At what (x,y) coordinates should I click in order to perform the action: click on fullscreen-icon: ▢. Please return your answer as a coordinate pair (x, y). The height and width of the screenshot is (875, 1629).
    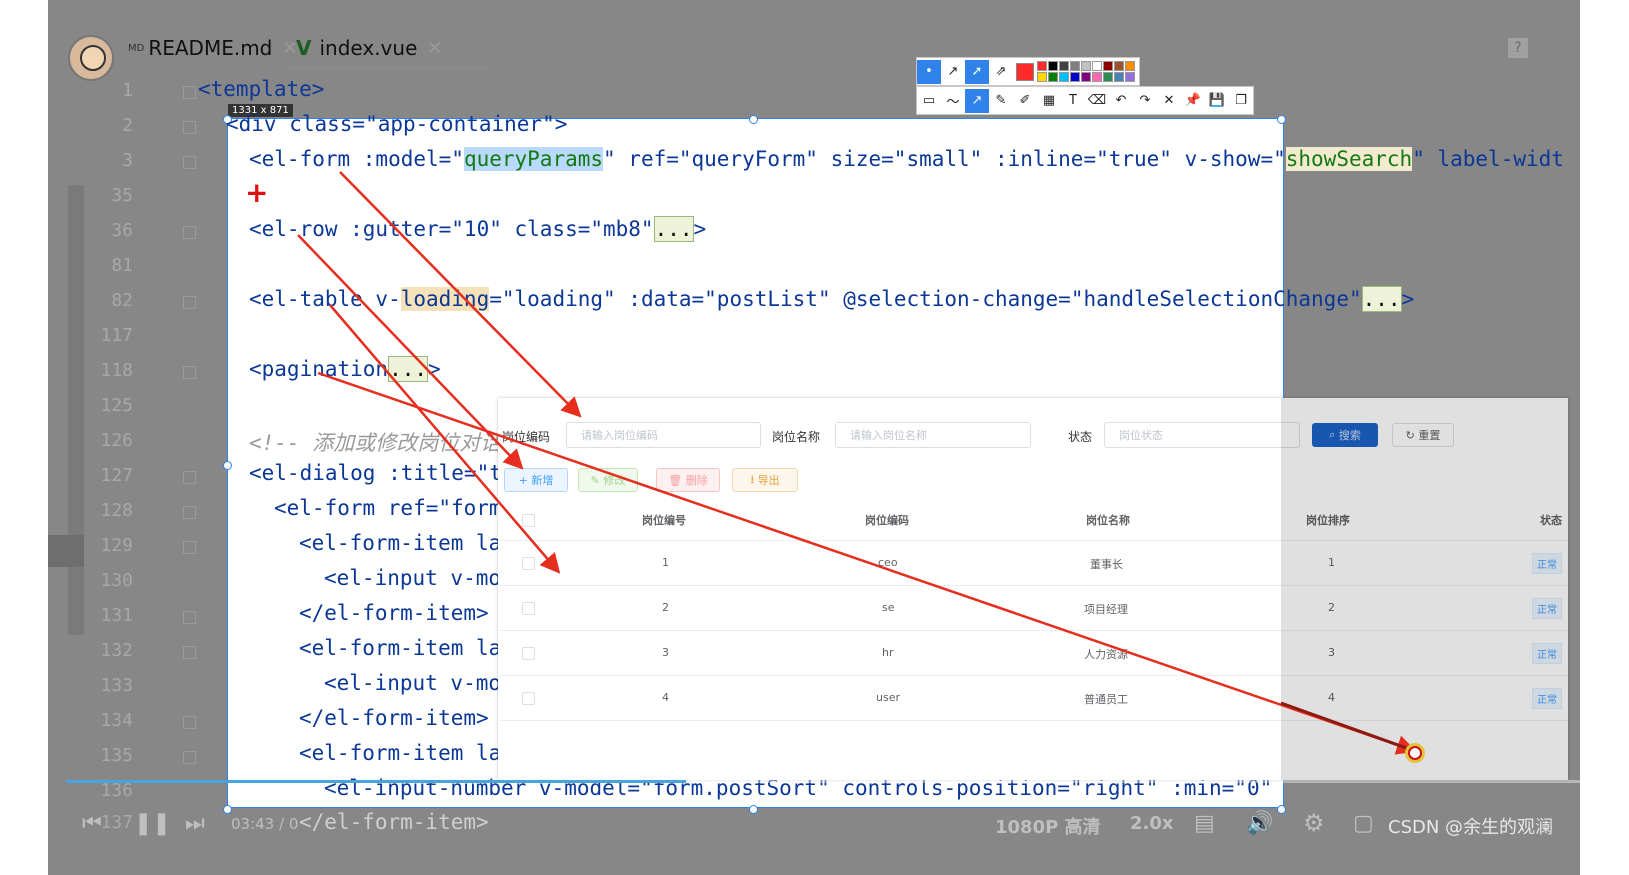
    Looking at the image, I should click on (1363, 823).